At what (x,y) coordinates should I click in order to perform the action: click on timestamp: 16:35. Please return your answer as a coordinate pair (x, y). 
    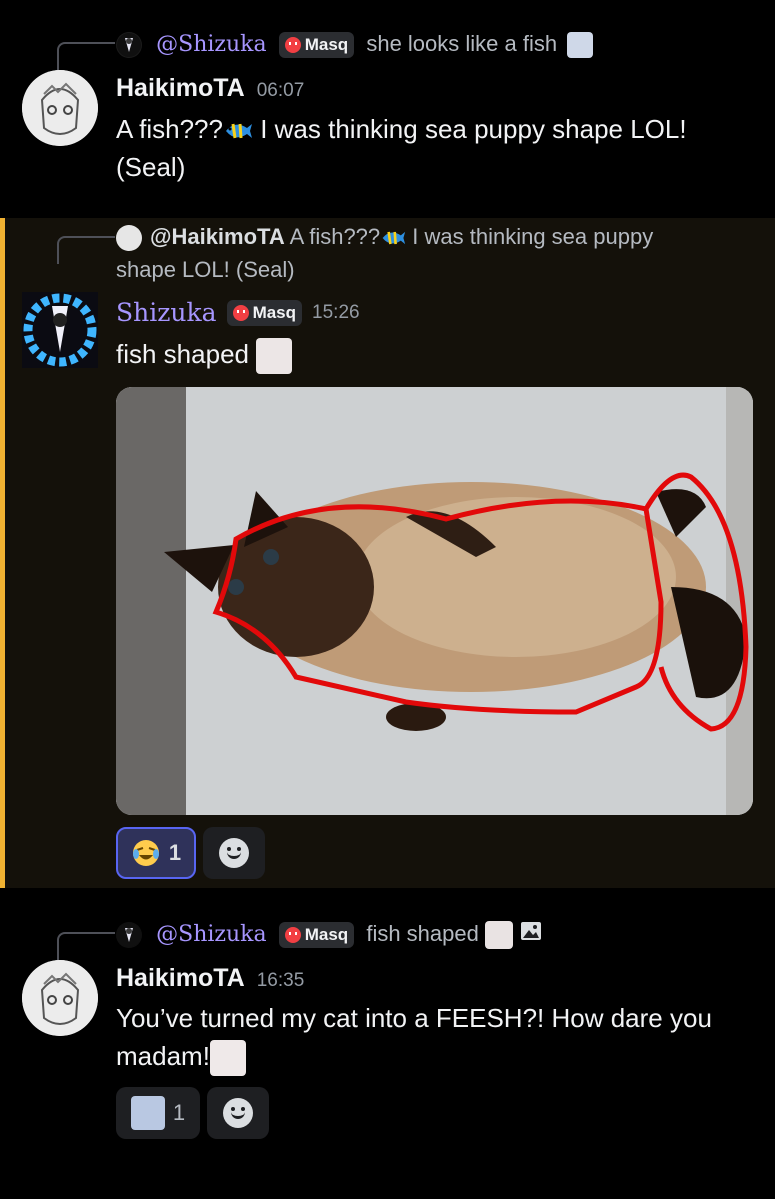
    Looking at the image, I should click on (280, 980).